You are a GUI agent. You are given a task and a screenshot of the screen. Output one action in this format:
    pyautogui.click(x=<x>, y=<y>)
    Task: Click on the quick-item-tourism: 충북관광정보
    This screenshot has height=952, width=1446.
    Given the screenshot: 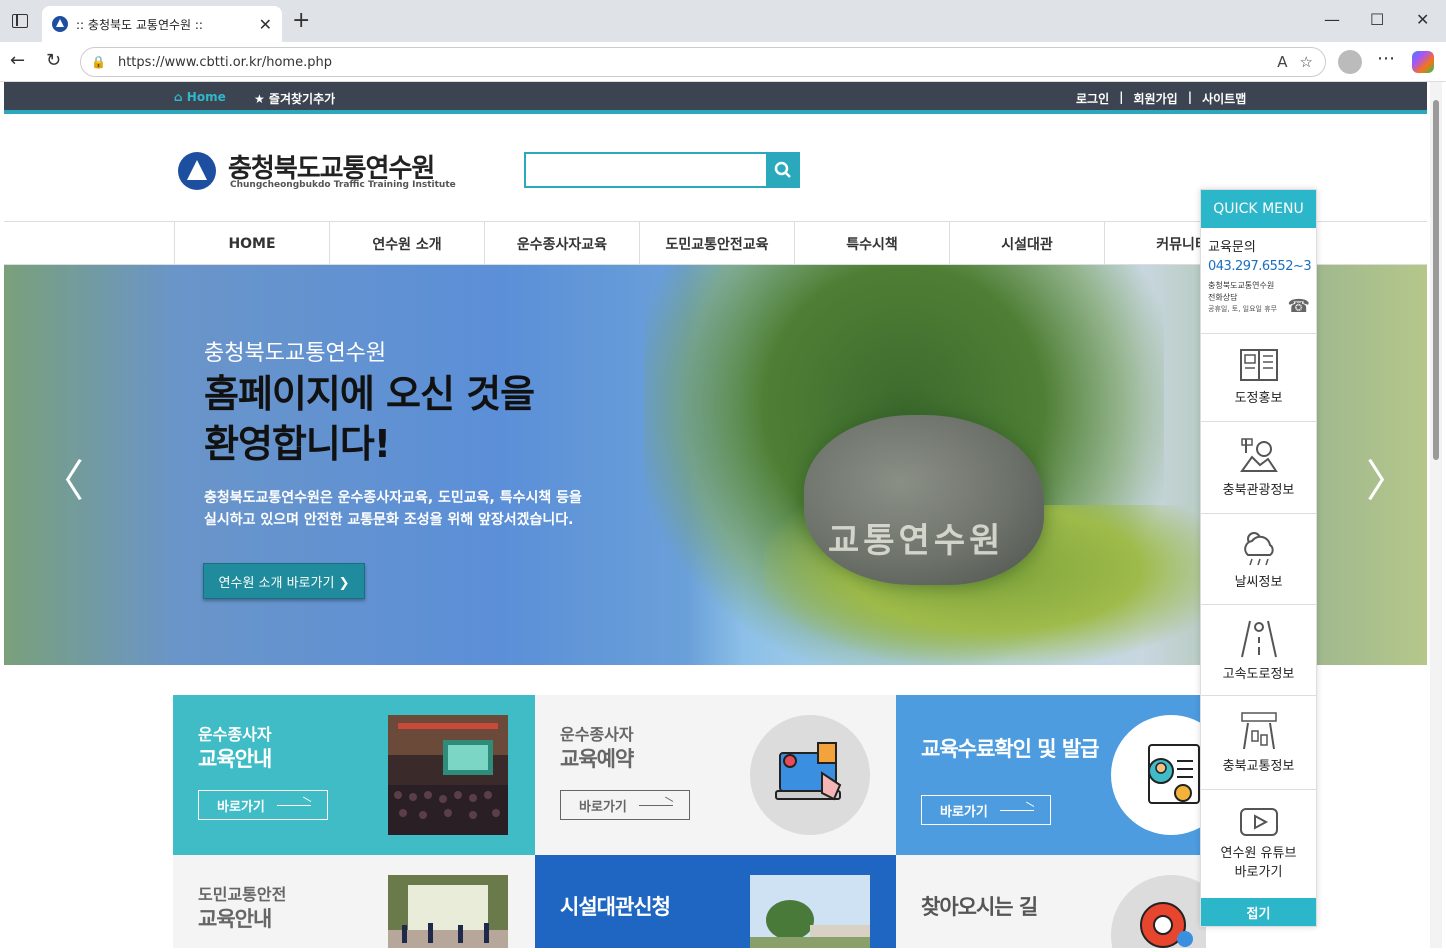 What is the action you would take?
    pyautogui.click(x=1258, y=468)
    